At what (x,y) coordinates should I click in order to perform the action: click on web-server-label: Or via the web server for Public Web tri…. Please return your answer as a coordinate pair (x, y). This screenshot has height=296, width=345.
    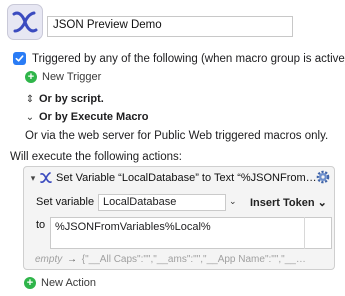
    Looking at the image, I should click on (177, 136).